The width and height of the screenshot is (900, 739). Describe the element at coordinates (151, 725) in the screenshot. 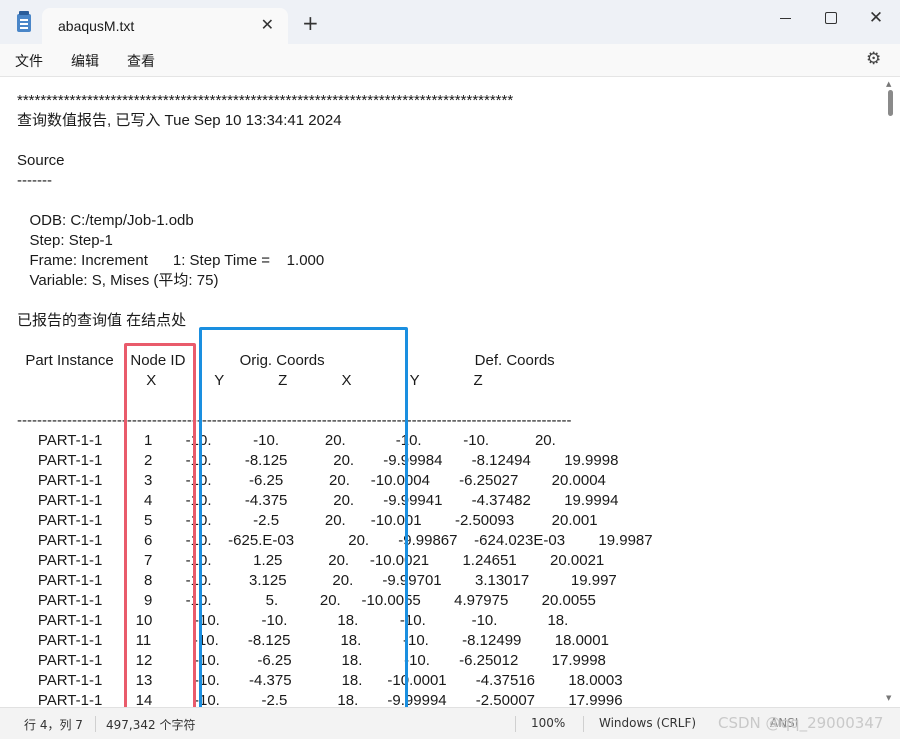

I see `character-count: 497,342 个字符` at that location.